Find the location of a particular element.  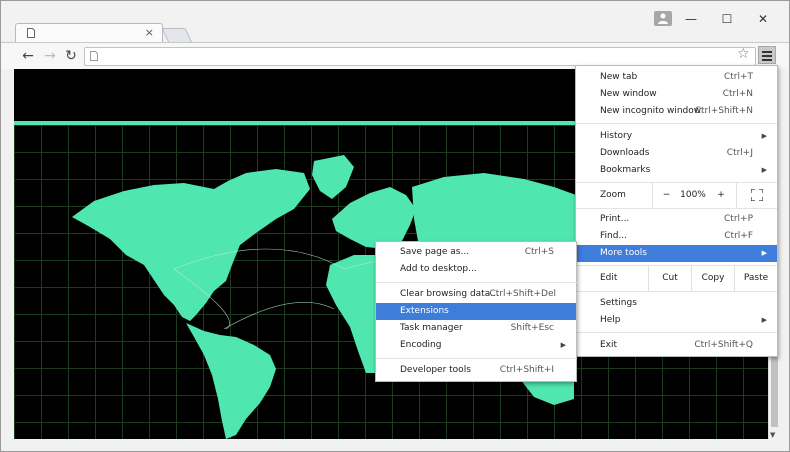

zoom-row: Zoom − 100% + is located at coordinates (676, 195).